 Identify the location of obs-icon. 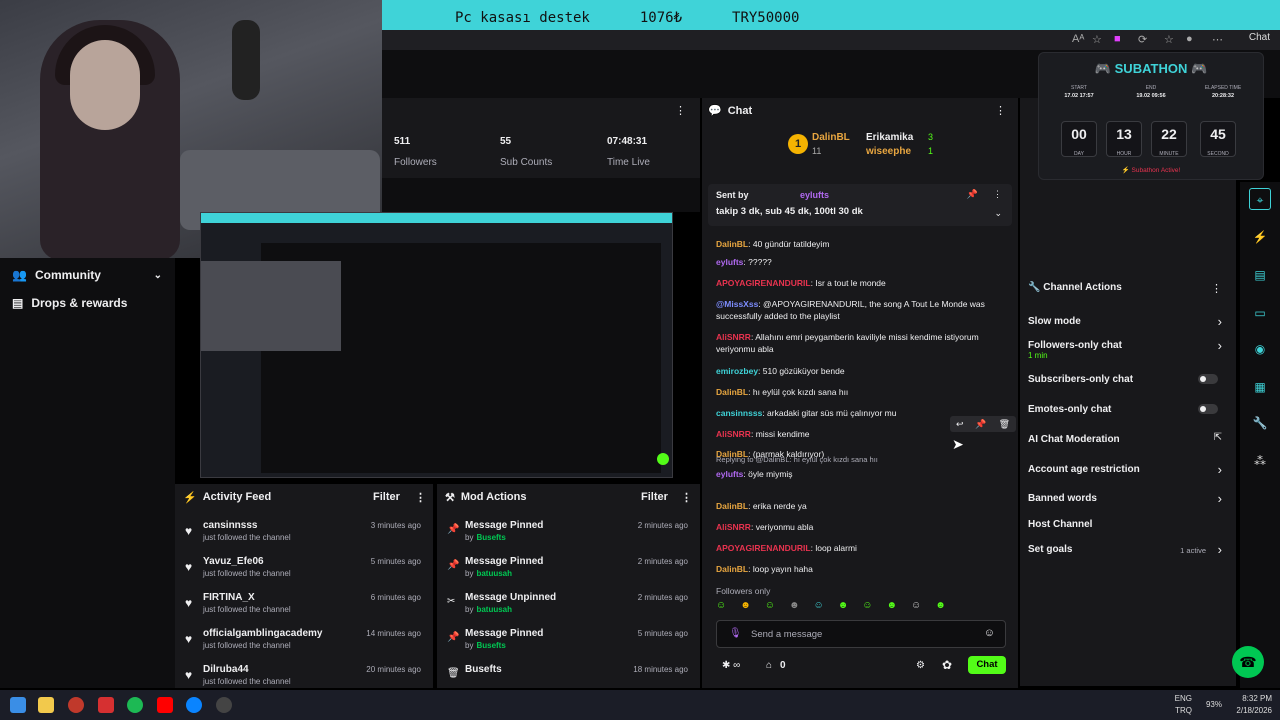
(224, 705).